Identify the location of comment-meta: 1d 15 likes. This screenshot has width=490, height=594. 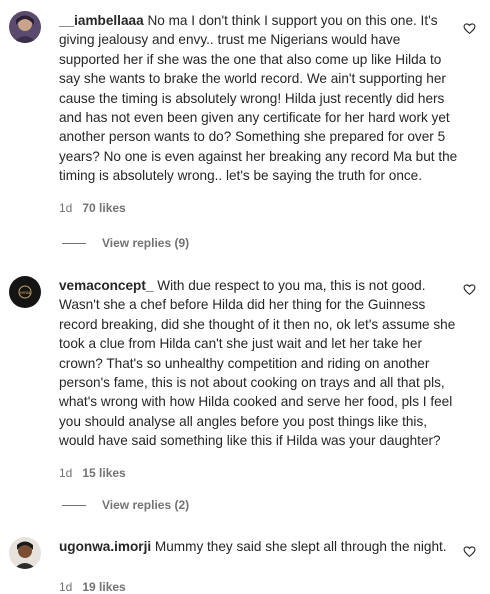
(92, 473).